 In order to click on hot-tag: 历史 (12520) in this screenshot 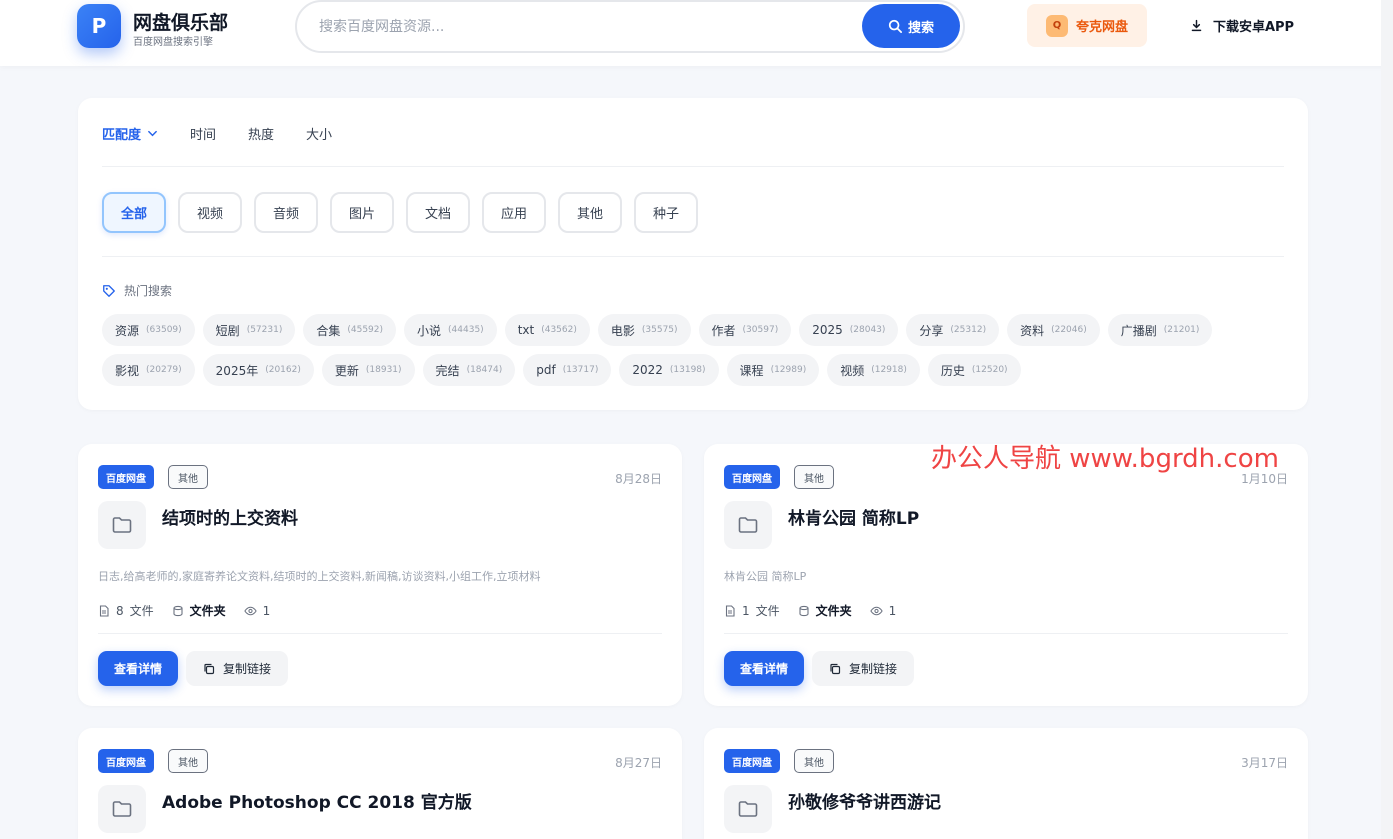, I will do `click(974, 370)`.